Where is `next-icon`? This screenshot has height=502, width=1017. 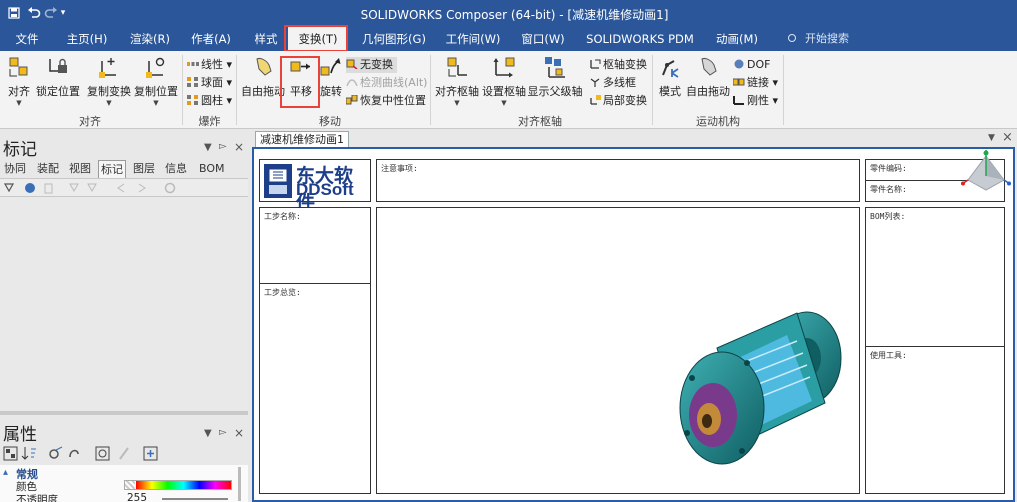 next-icon is located at coordinates (142, 188).